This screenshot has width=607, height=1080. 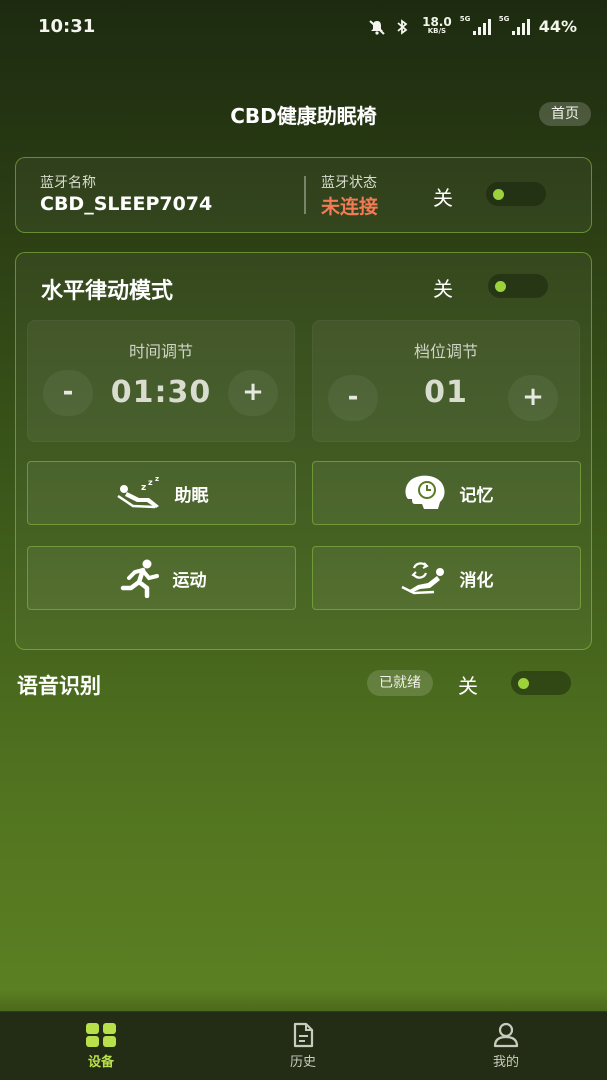 I want to click on nav-item-history: 历史, so click(x=303, y=1046).